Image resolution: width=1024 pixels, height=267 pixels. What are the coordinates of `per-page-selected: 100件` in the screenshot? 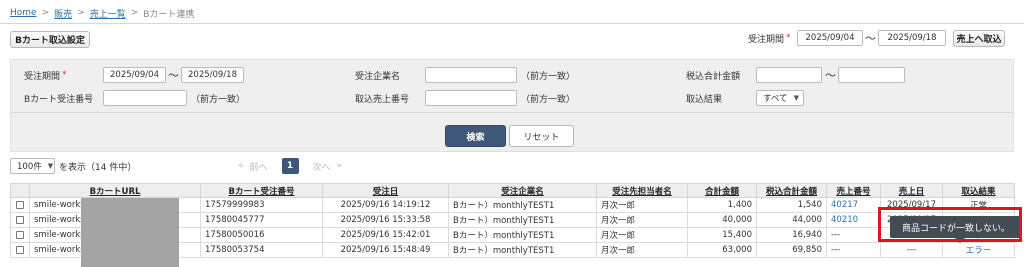 It's located at (29, 167).